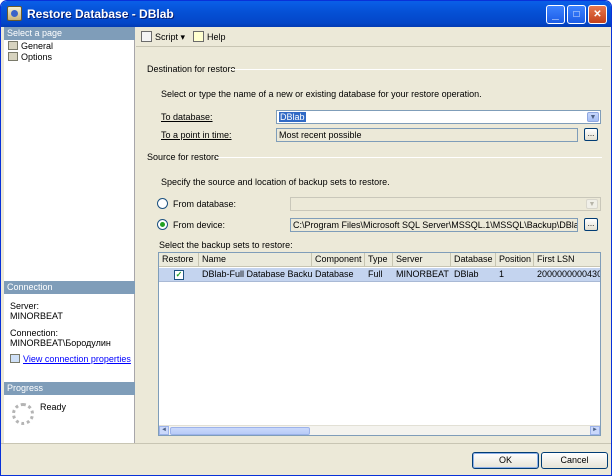 This screenshot has height=476, width=612. What do you see at coordinates (199, 225) in the screenshot?
I see `from-device-label: From device:` at bounding box center [199, 225].